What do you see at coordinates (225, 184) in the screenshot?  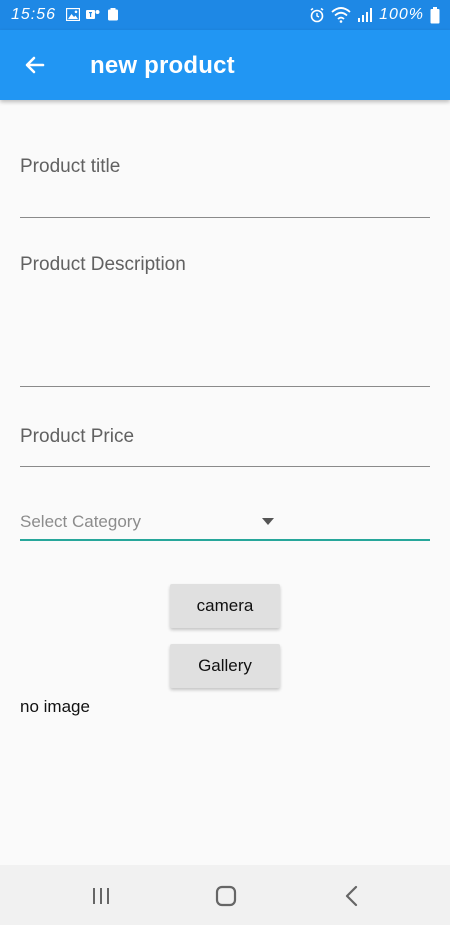 I see `product-title-field: Product title` at bounding box center [225, 184].